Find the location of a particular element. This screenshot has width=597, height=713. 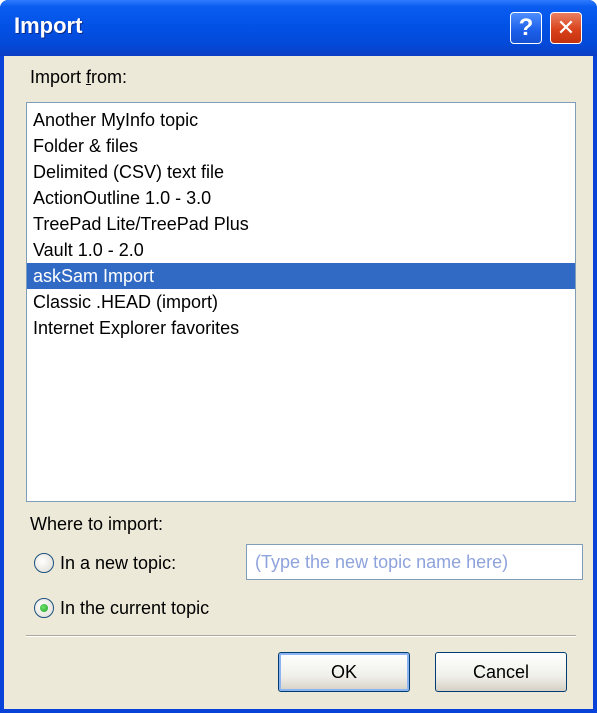

list-item: Folder & files is located at coordinates (301, 146).